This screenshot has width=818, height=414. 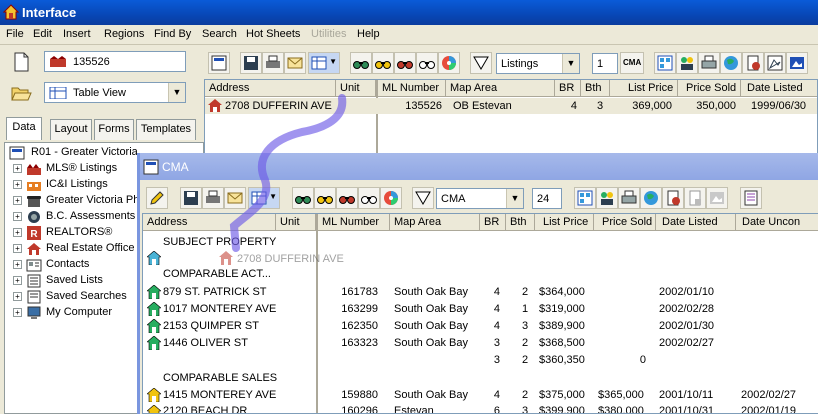 What do you see at coordinates (219, 63) in the screenshot?
I see `layout-button` at bounding box center [219, 63].